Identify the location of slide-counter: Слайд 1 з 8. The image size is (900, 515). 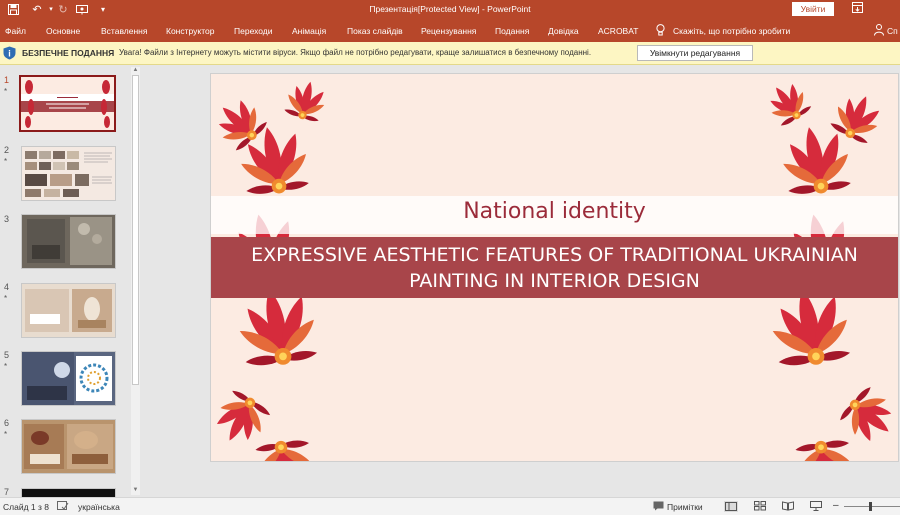
(26, 507).